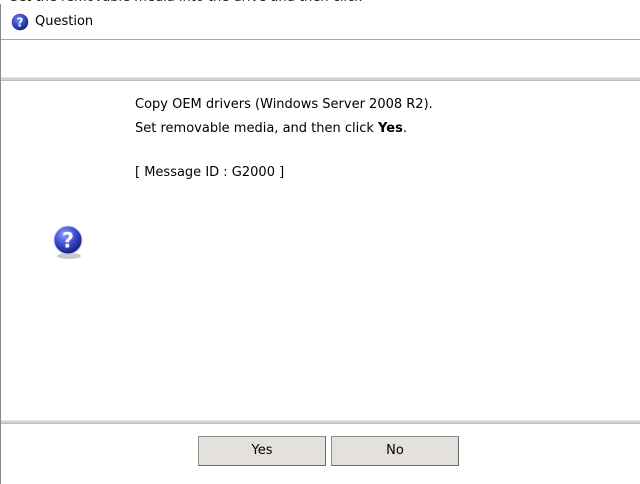  What do you see at coordinates (320, 22) in the screenshot?
I see `dialog-titlebar: ? Question` at bounding box center [320, 22].